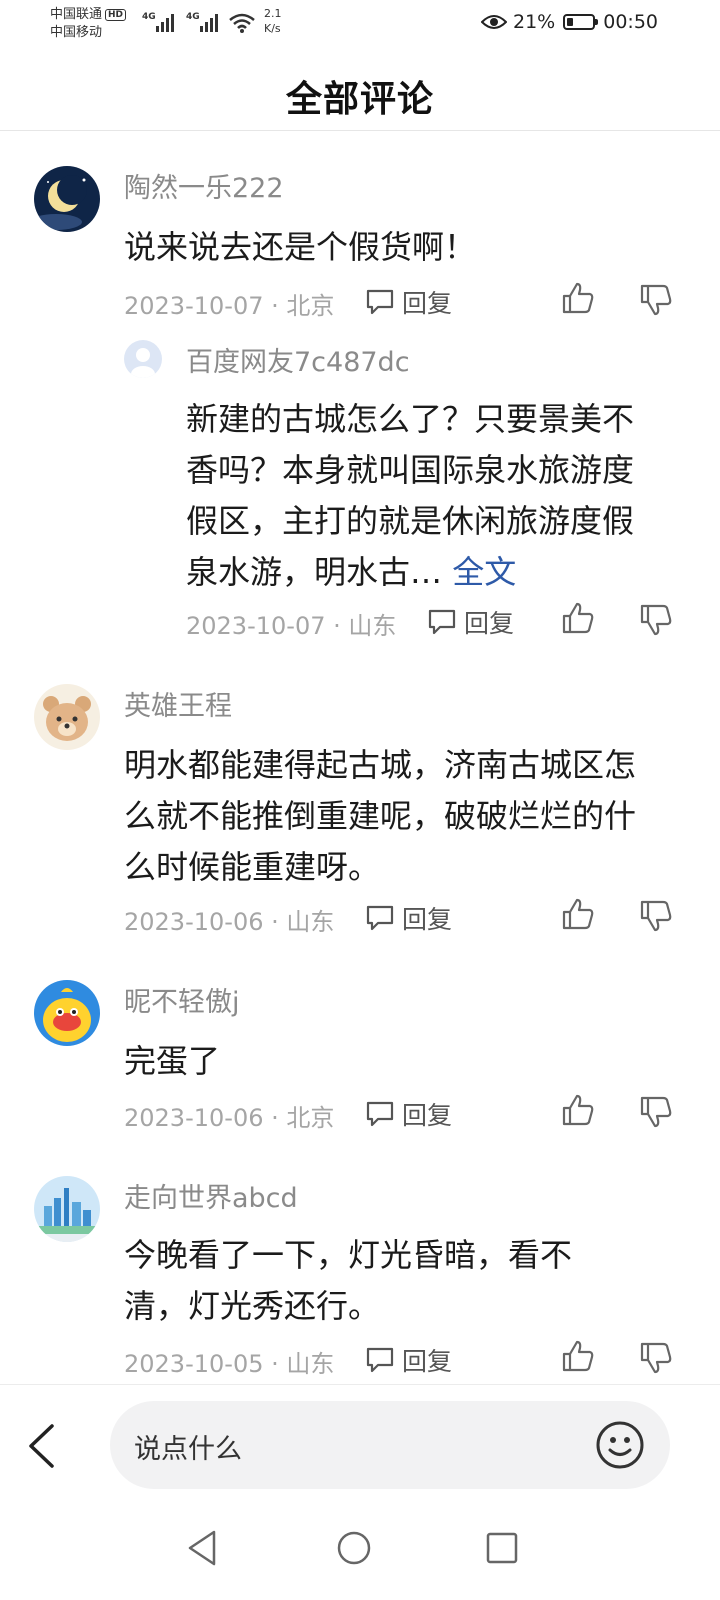 The image size is (720, 1600). I want to click on battery-icon, so click(581, 22).